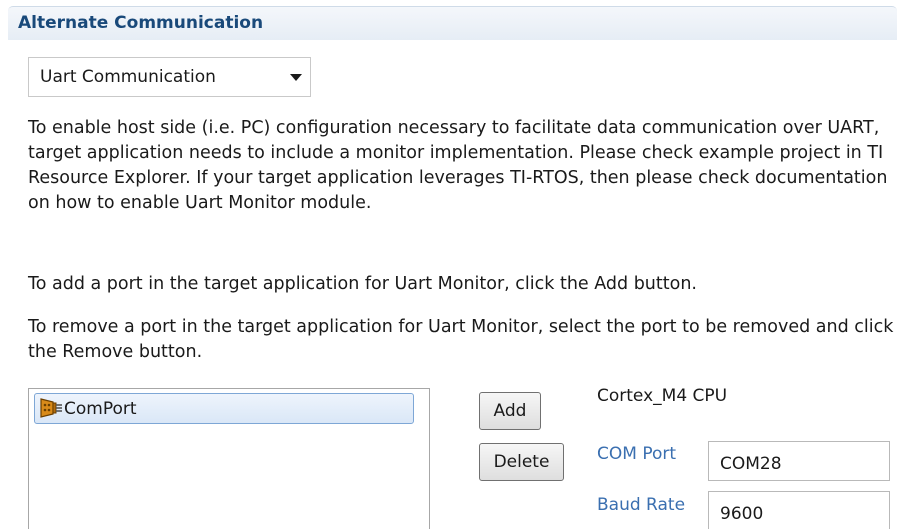 Image resolution: width=899 pixels, height=529 pixels. What do you see at coordinates (141, 23) in the screenshot?
I see `section-title: Alternate Communication` at bounding box center [141, 23].